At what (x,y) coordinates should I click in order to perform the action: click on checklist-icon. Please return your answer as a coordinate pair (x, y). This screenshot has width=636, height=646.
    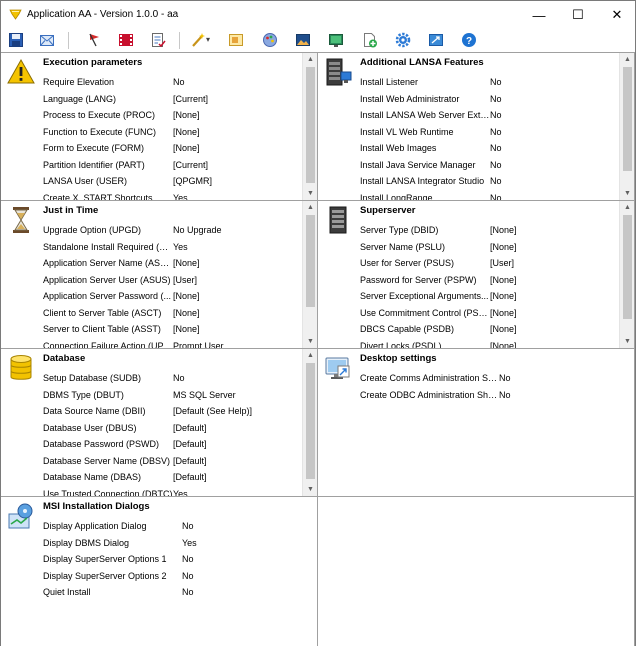
    Looking at the image, I should click on (158, 40).